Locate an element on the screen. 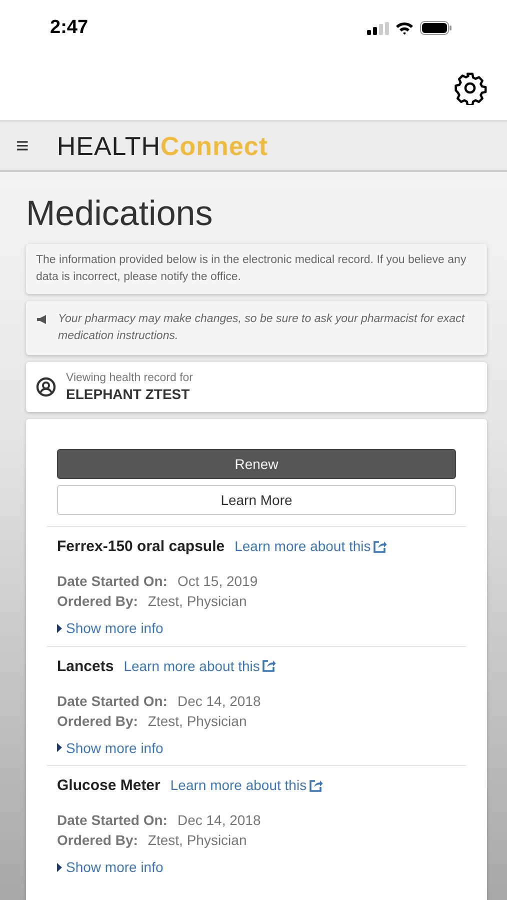  wifi-icon is located at coordinates (404, 28).